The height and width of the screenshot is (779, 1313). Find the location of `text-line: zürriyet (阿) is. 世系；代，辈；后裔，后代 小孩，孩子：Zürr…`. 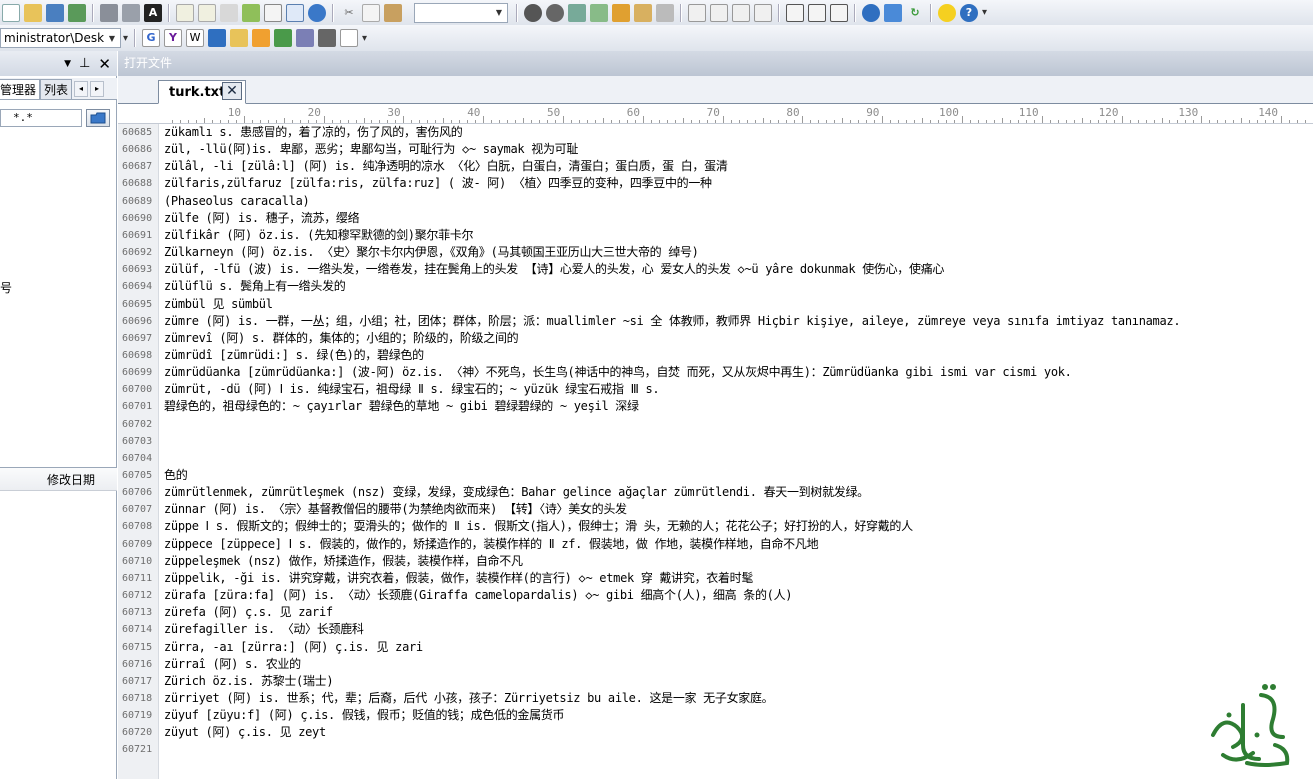

text-line: zürriyet (阿) is. 世系；代，辈；后裔，后代 小孩，孩子：Zürr… is located at coordinates (466, 698).